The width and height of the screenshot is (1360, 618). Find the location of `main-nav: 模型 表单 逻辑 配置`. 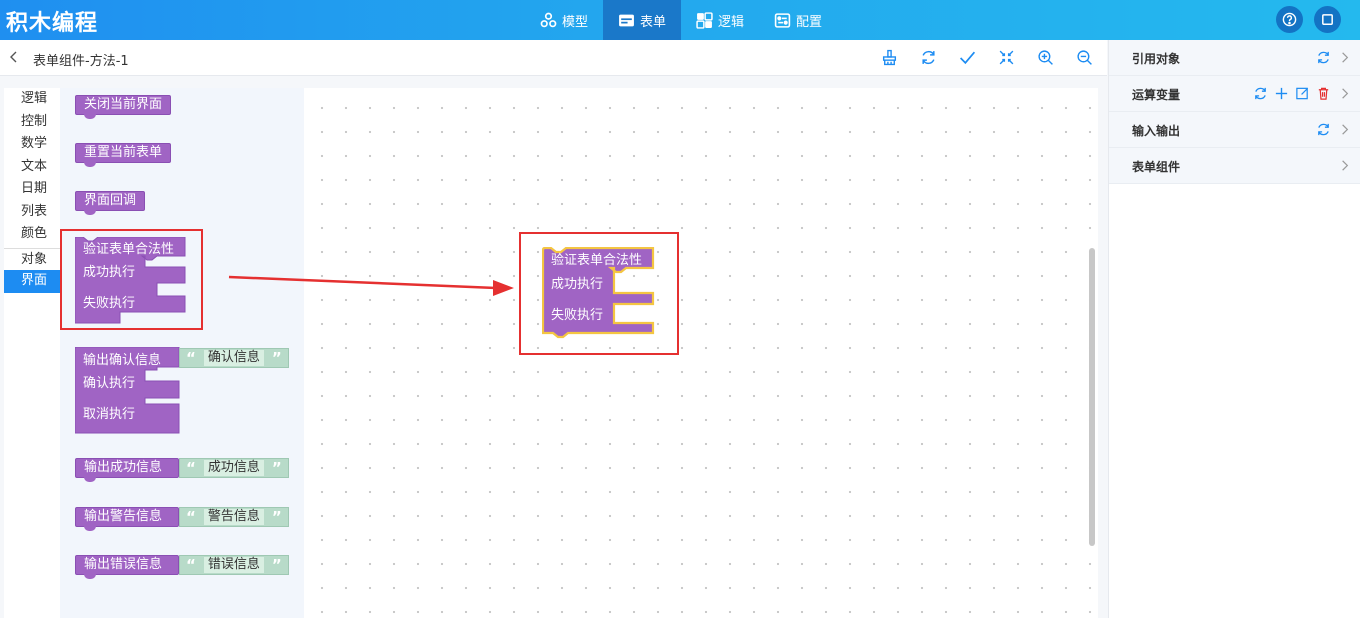

main-nav: 模型 表单 逻辑 配置 is located at coordinates (681, 20).